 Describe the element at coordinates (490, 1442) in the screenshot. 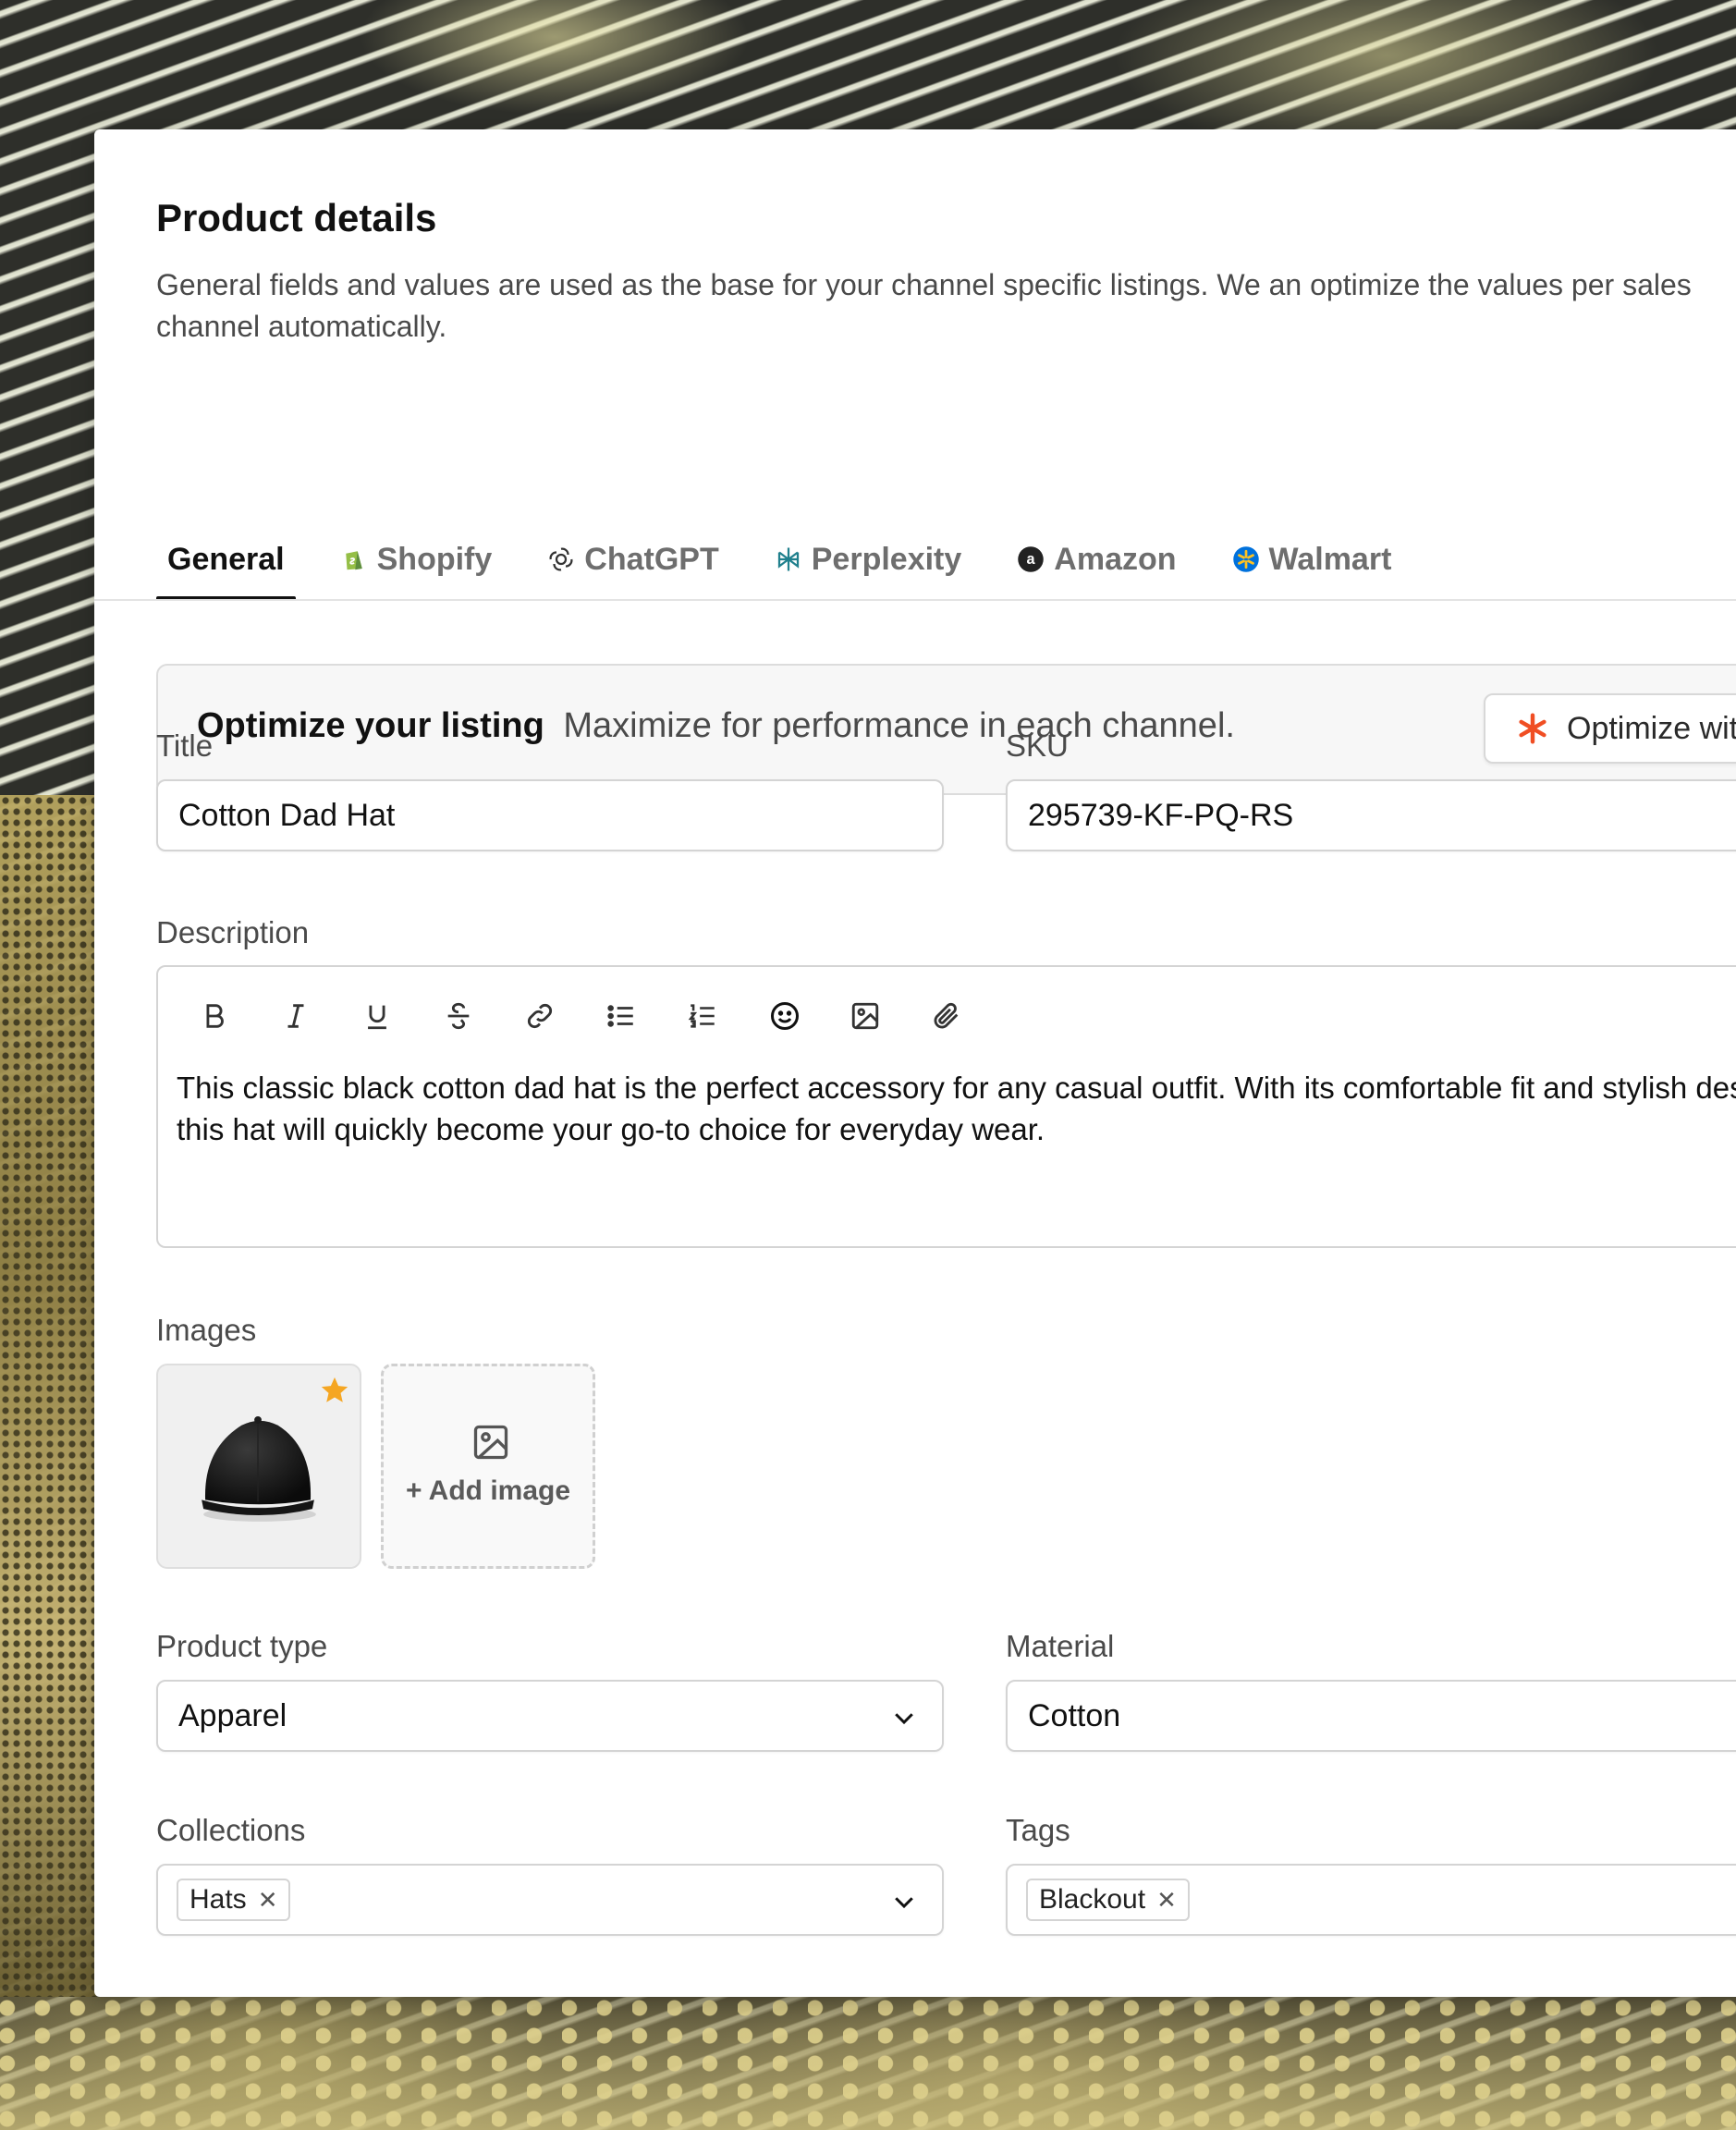

I see `image-placeholder-icon` at that location.